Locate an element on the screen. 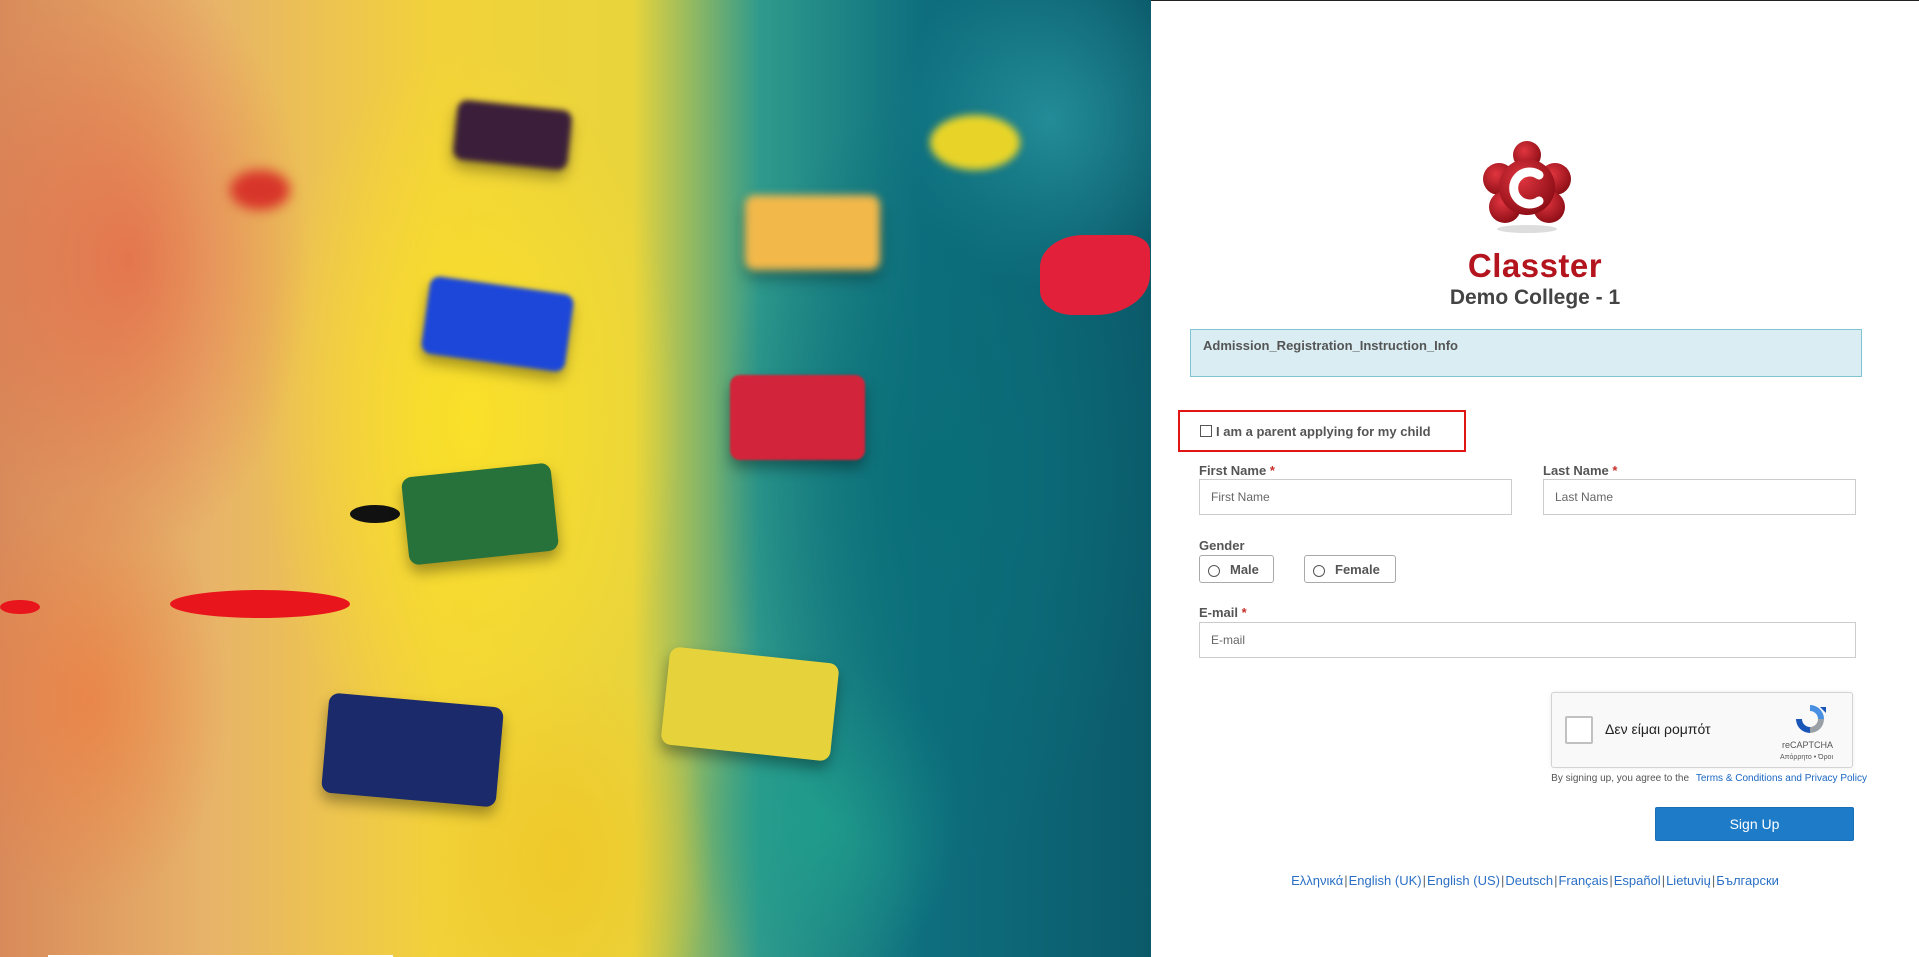 The width and height of the screenshot is (1919, 957). lang-link-english-uk: English (UK) is located at coordinates (1385, 880).